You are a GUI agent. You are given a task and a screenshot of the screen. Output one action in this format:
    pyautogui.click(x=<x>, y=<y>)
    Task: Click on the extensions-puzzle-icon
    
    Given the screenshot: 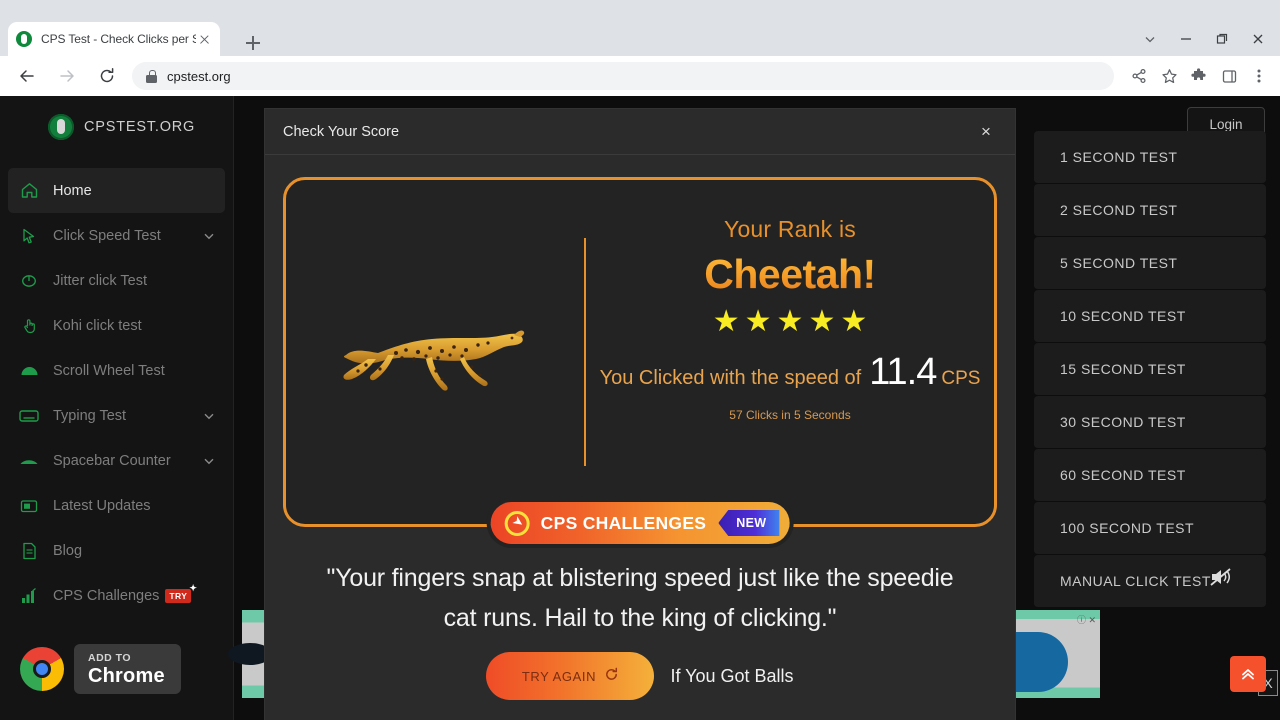 What is the action you would take?
    pyautogui.click(x=1199, y=76)
    